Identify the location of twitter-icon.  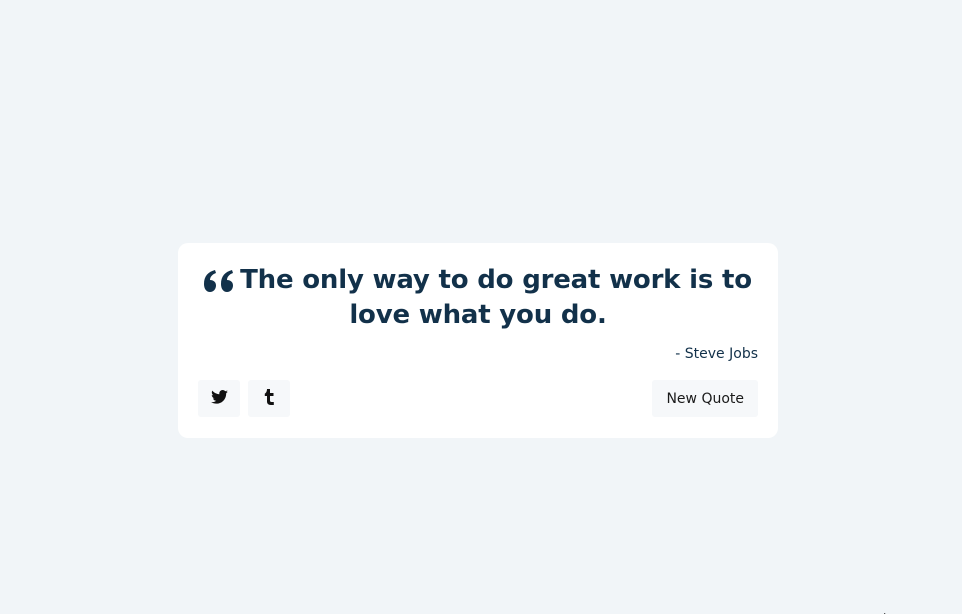
(219, 398).